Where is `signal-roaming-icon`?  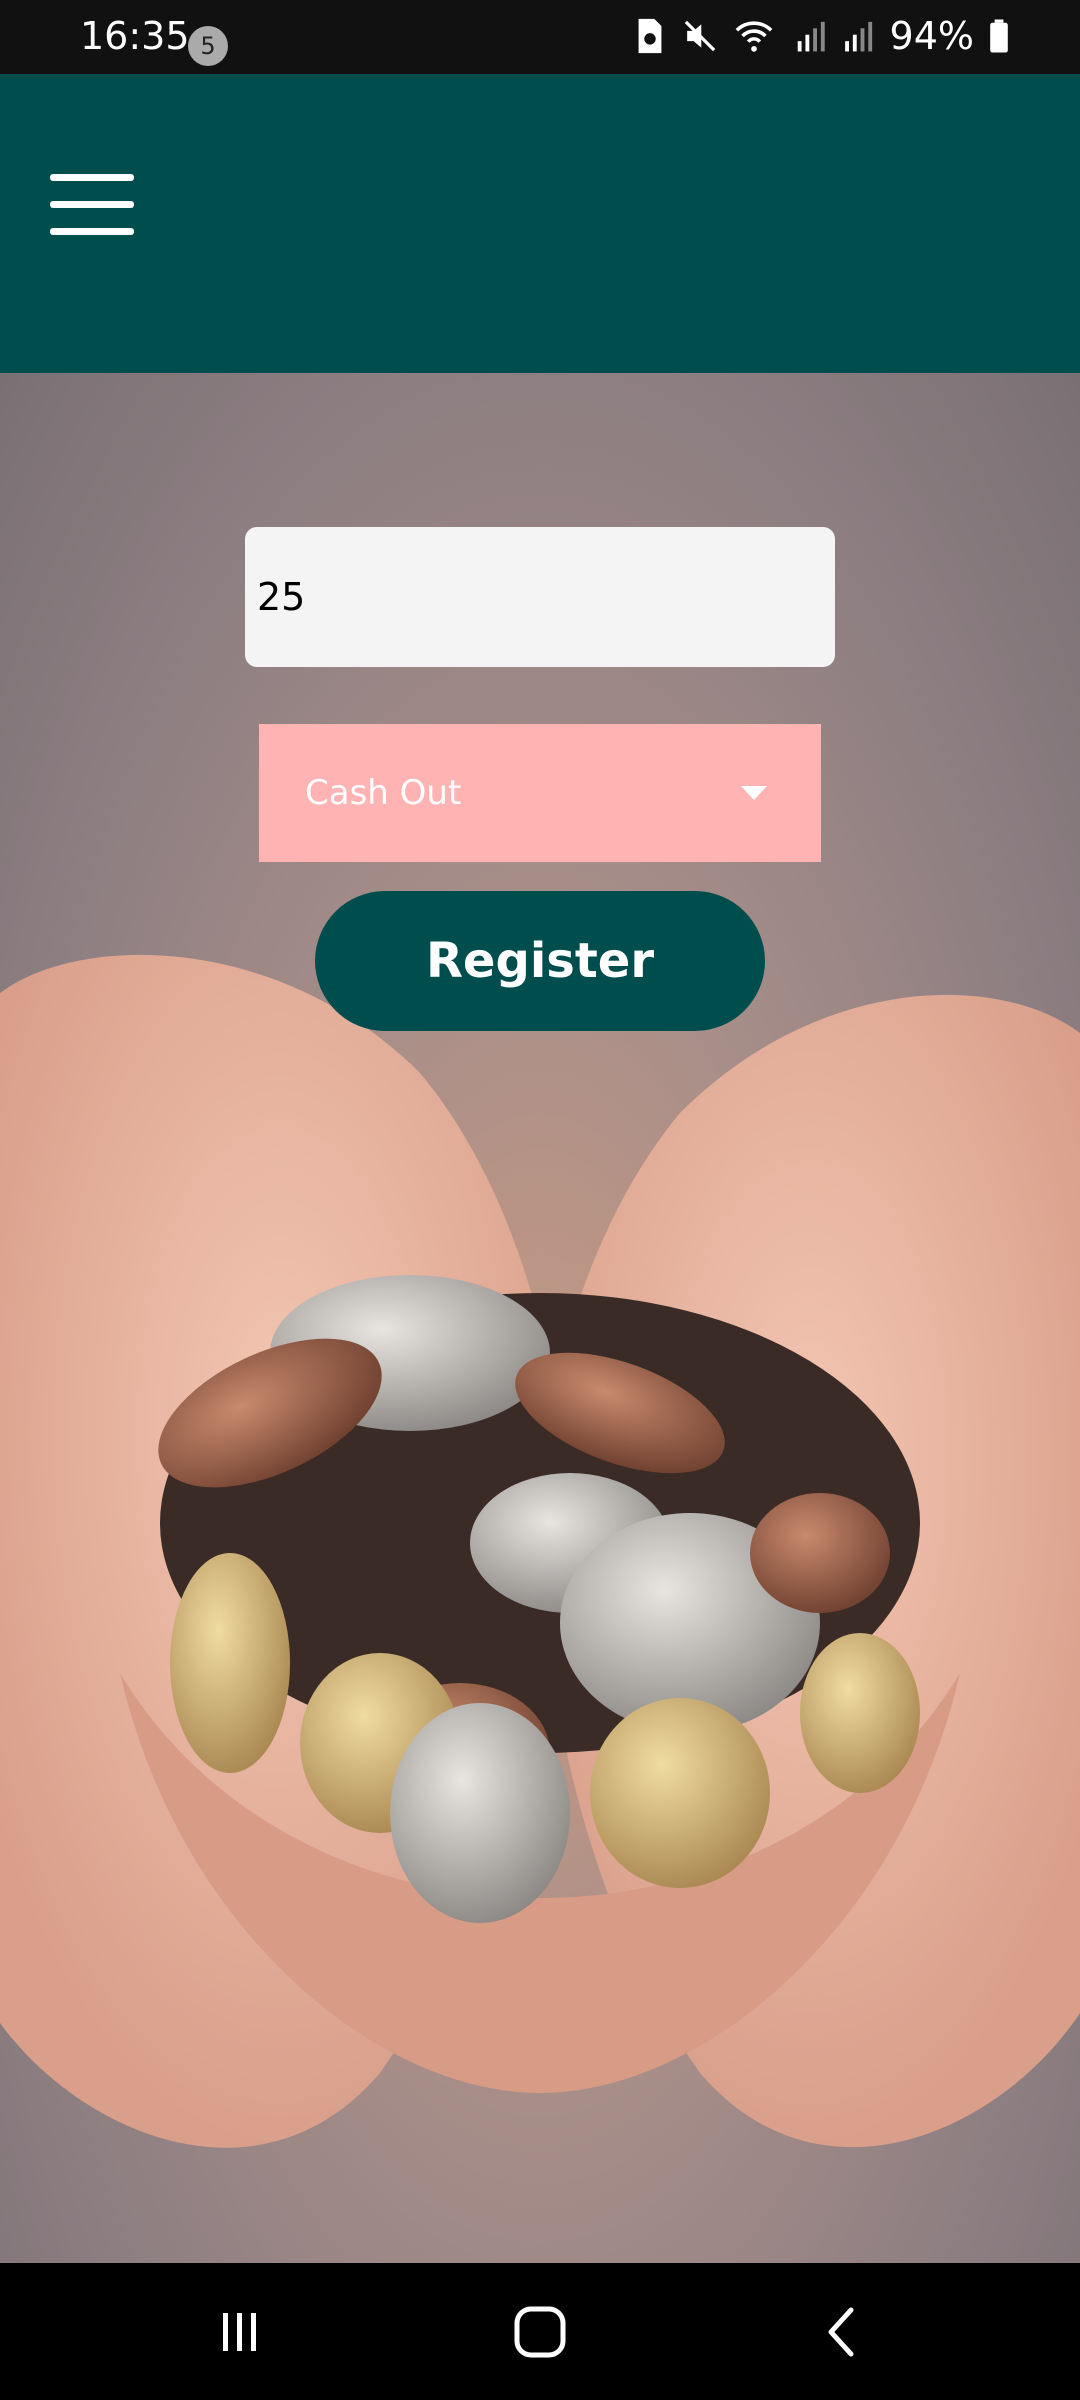 signal-roaming-icon is located at coordinates (811, 36).